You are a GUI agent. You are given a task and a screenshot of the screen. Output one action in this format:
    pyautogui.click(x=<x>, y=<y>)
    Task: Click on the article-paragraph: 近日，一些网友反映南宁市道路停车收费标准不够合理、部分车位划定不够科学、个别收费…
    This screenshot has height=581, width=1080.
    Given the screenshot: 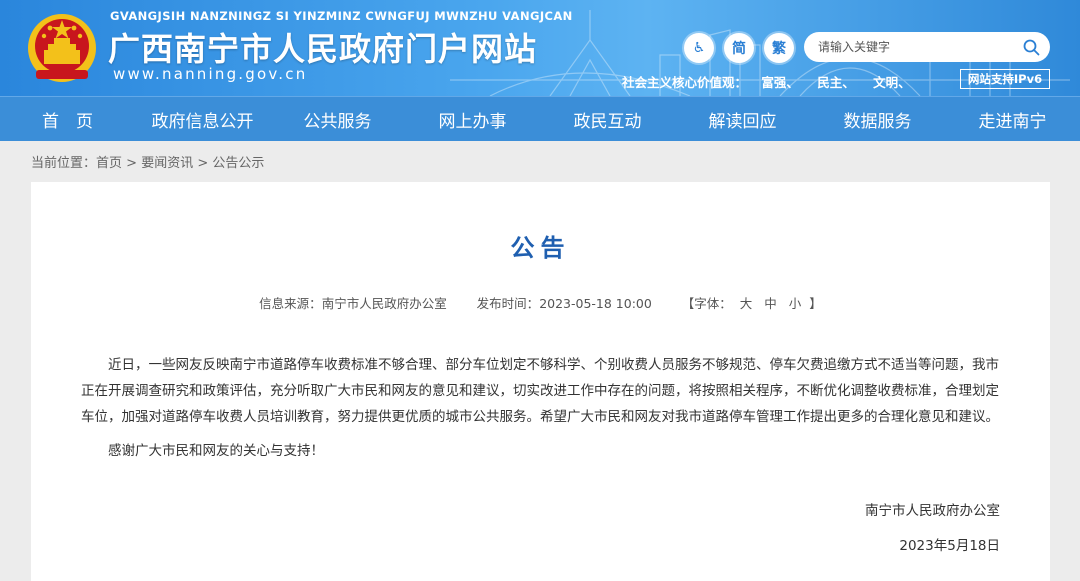 What is the action you would take?
    pyautogui.click(x=540, y=391)
    